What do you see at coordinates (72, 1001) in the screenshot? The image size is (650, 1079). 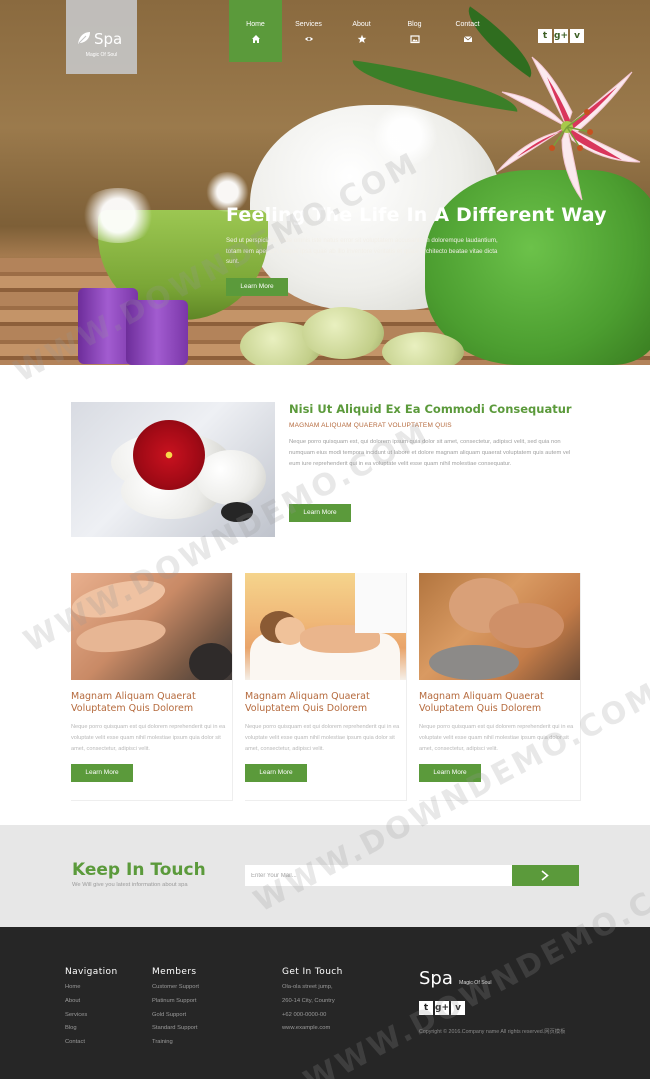 I see `footer-link: About` at bounding box center [72, 1001].